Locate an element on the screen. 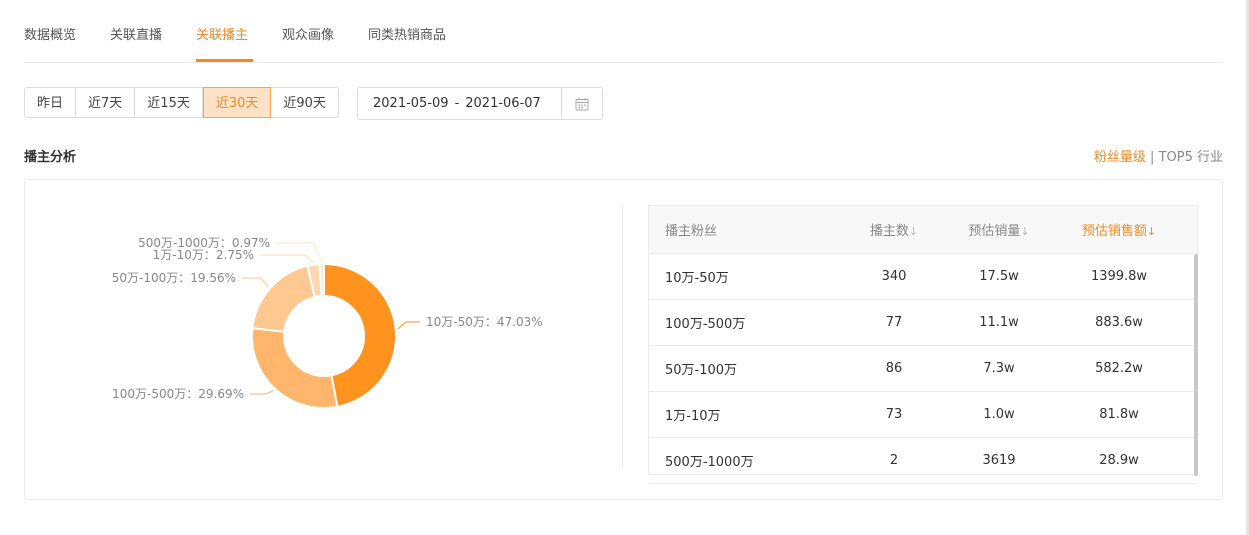  range-yesterday-button: 昨日 is located at coordinates (50, 102).